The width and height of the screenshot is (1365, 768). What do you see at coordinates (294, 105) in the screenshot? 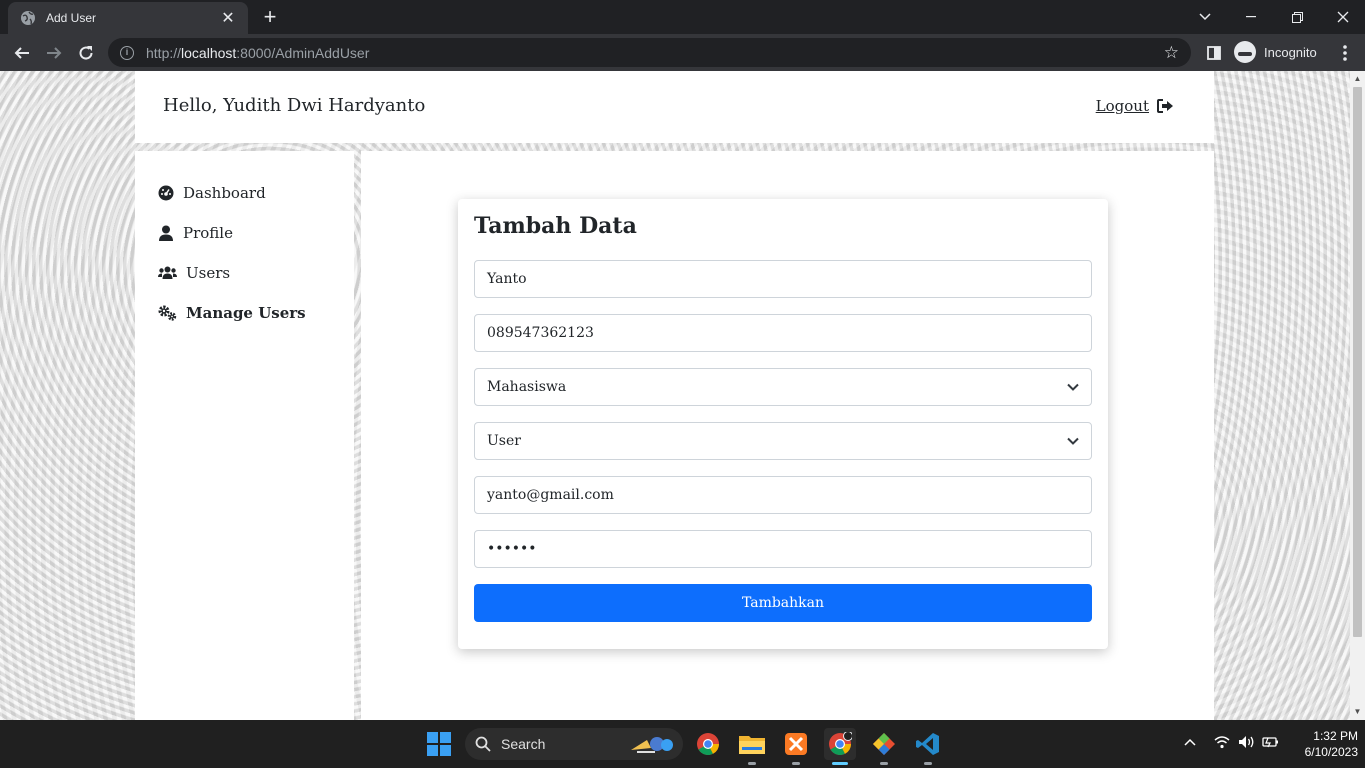
I see `greeting-text: Hello, Yudith Dwi Hardyanto` at bounding box center [294, 105].